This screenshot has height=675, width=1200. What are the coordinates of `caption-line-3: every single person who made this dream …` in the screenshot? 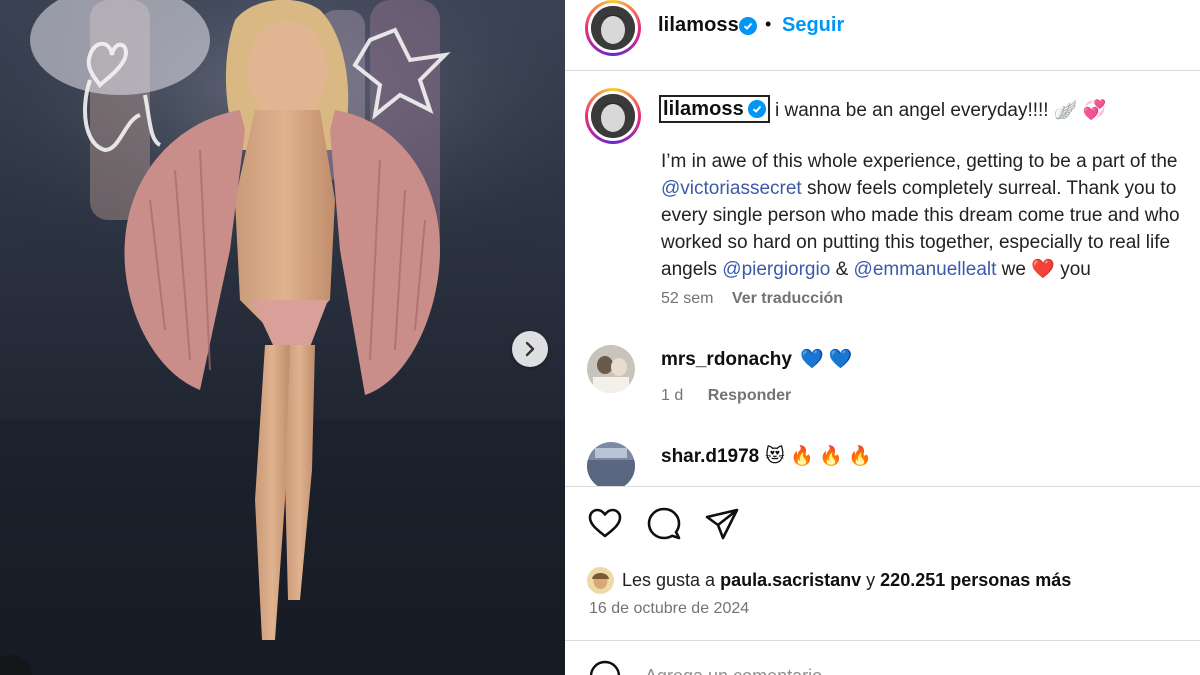 It's located at (920, 215).